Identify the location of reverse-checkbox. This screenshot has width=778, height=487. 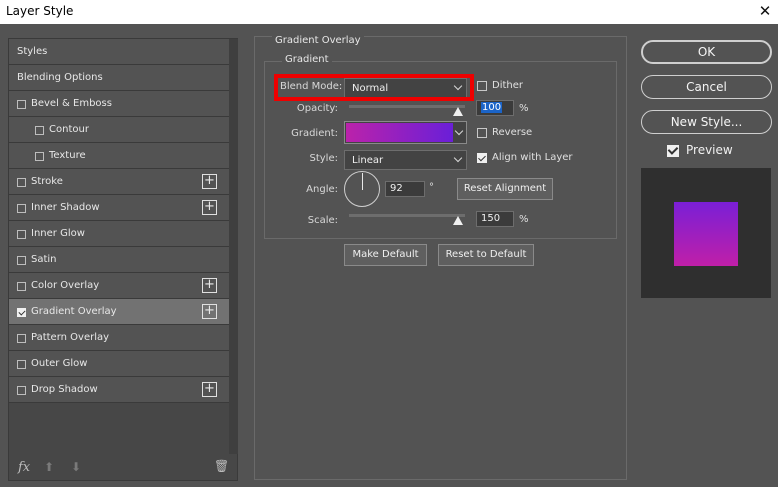
(482, 133).